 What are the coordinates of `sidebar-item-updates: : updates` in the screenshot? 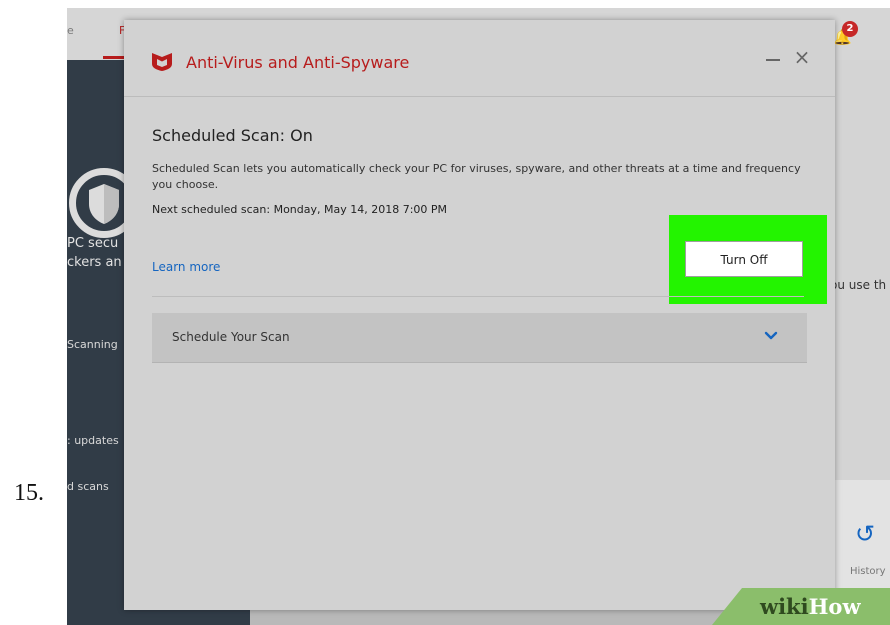 It's located at (93, 440).